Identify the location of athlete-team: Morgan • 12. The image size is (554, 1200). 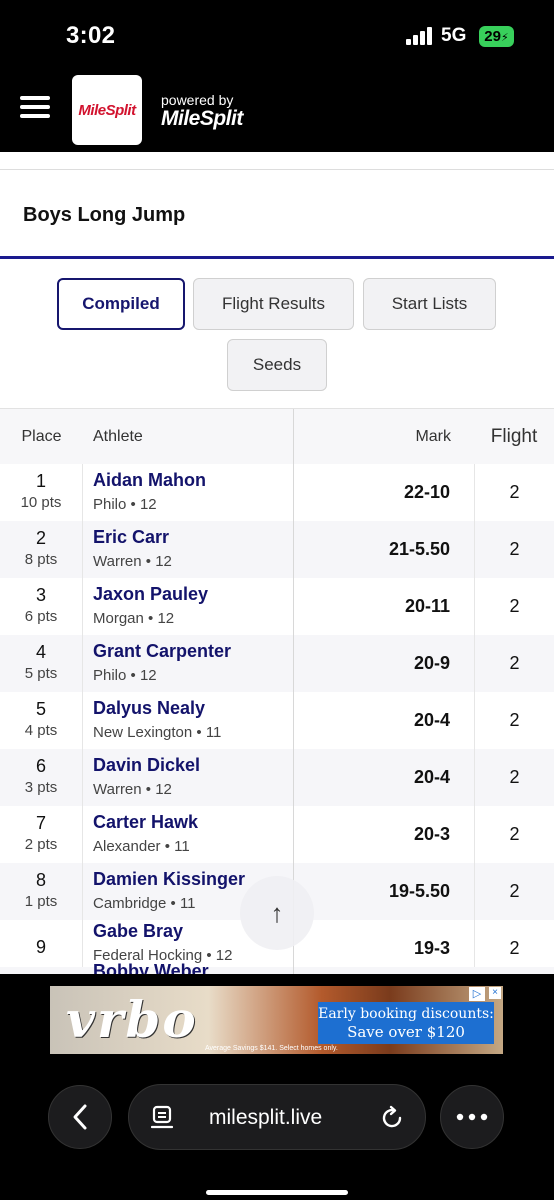
(134, 618).